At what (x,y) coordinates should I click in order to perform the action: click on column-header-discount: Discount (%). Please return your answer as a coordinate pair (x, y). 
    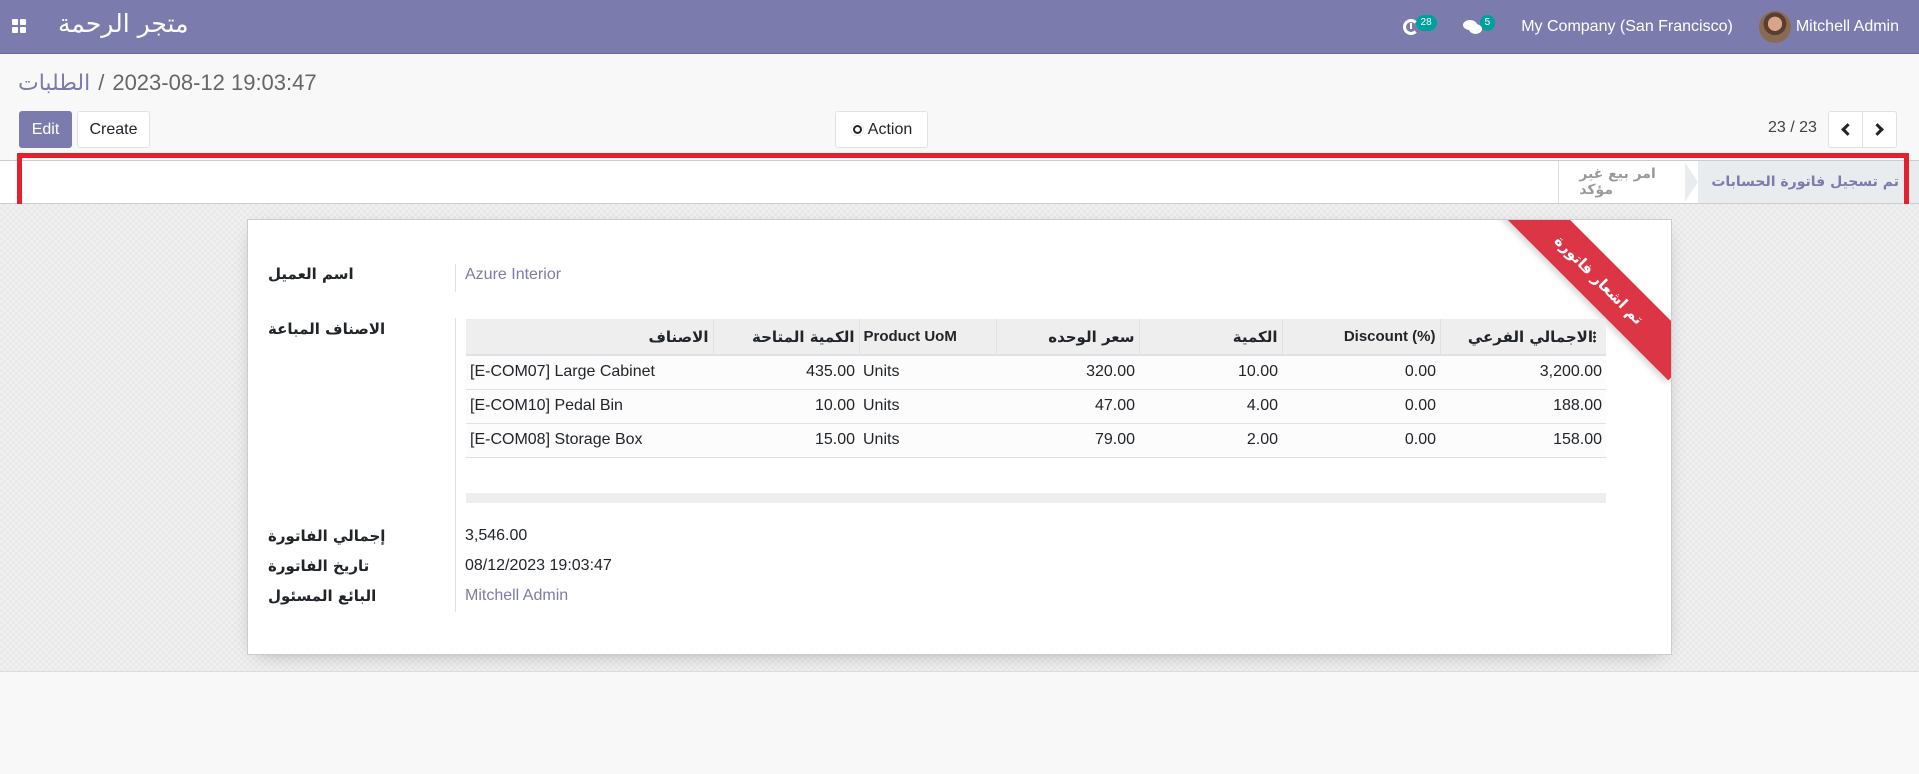
    Looking at the image, I should click on (1360, 337).